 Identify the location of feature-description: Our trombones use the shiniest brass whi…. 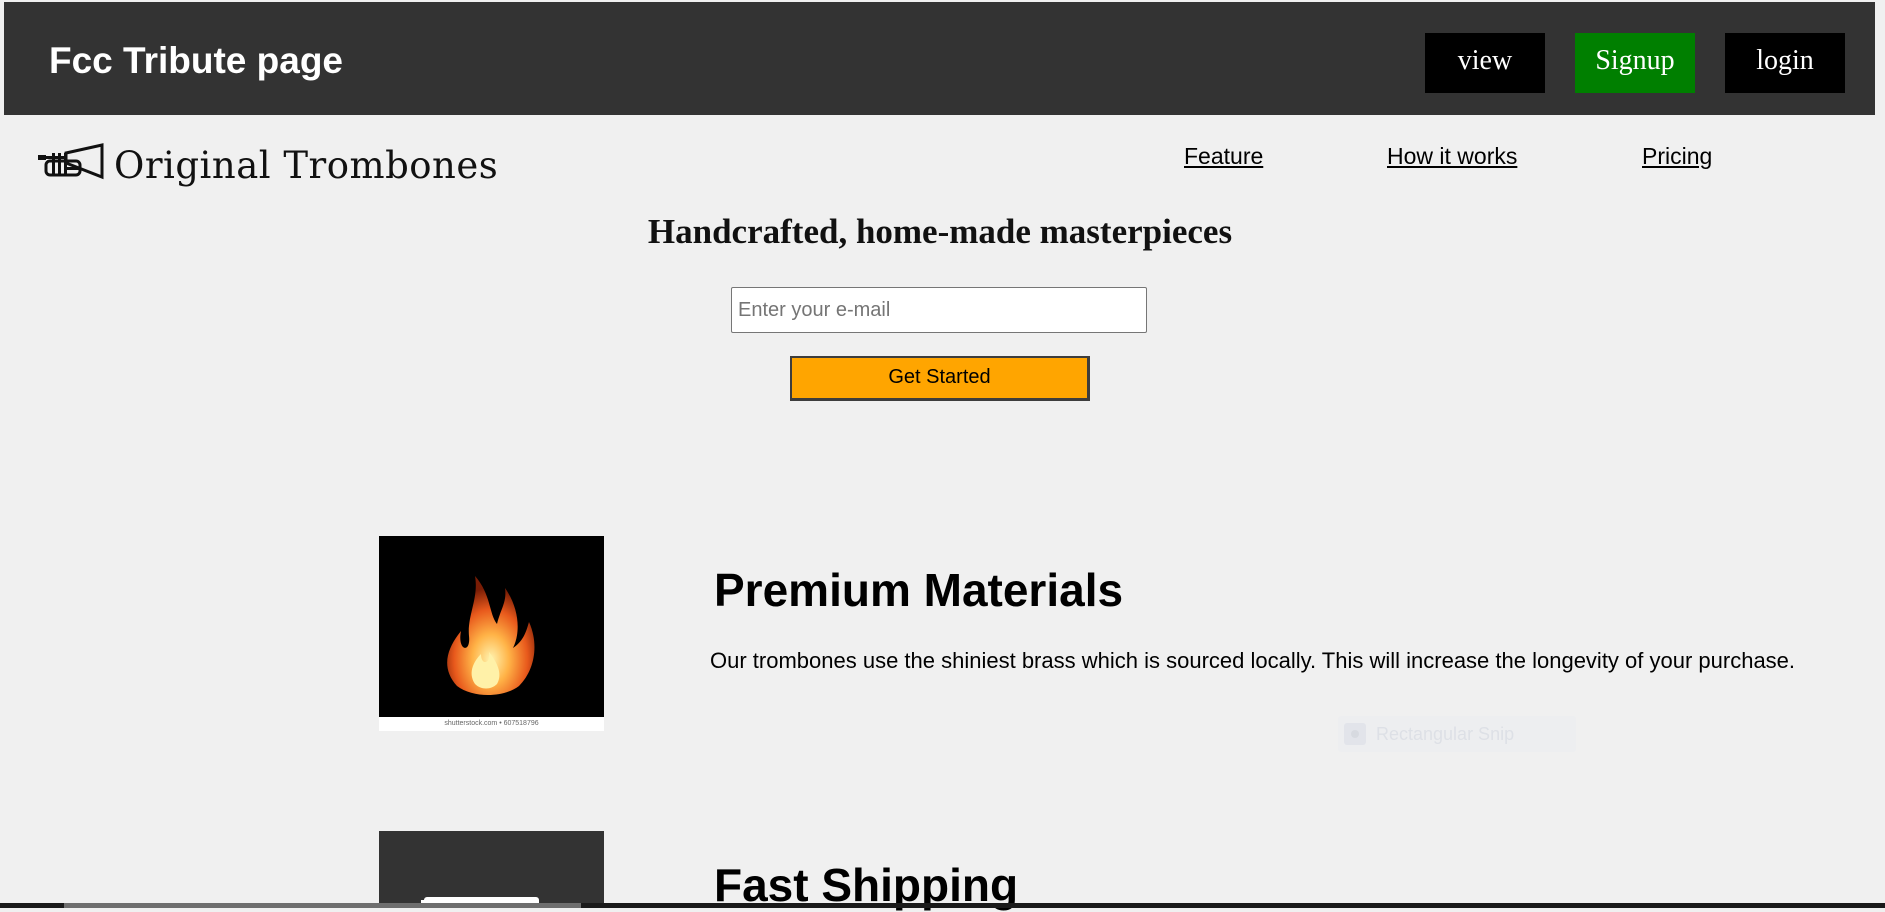
(1253, 660).